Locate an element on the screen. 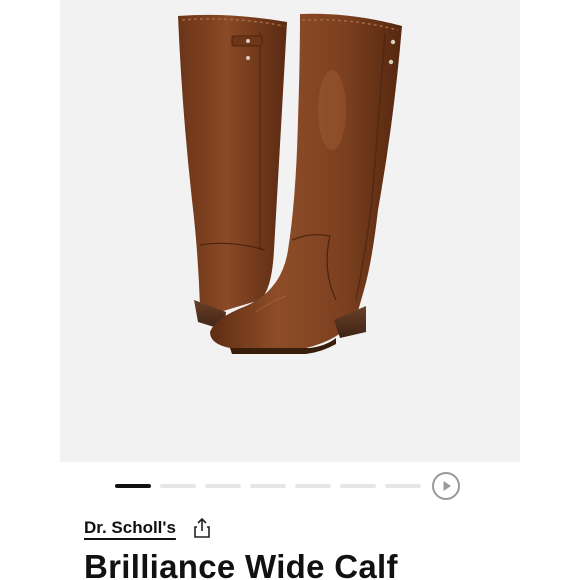  brand-link: Dr. Scholl's is located at coordinates (130, 528).